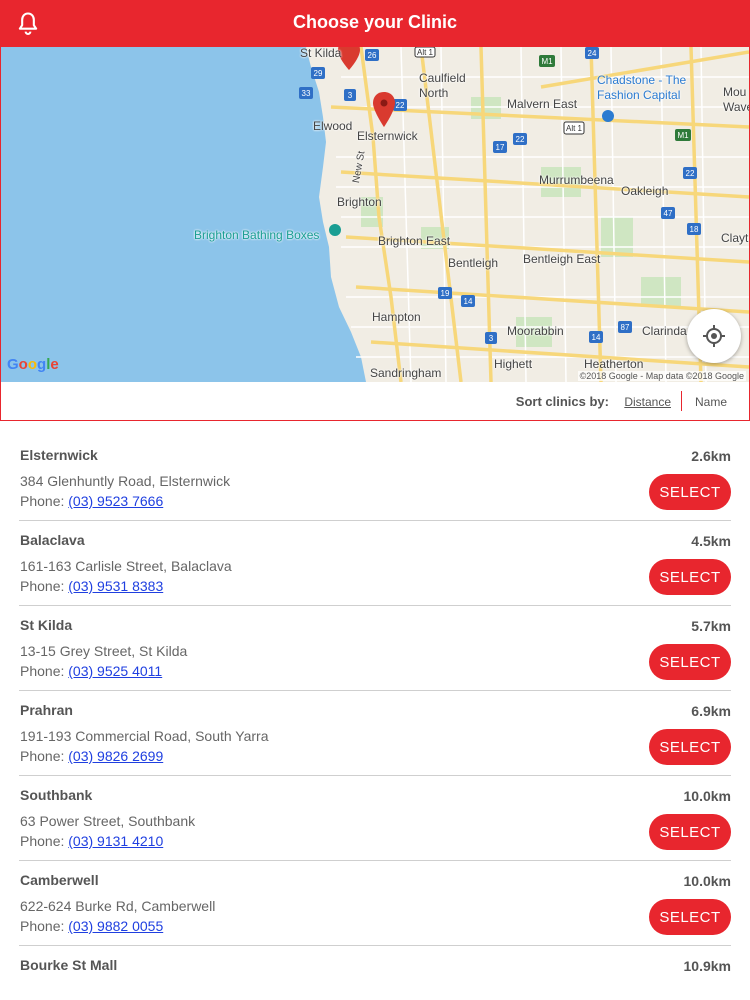  What do you see at coordinates (375, 401) in the screenshot?
I see `sort-bar: Sort clinics by: Distance Name` at bounding box center [375, 401].